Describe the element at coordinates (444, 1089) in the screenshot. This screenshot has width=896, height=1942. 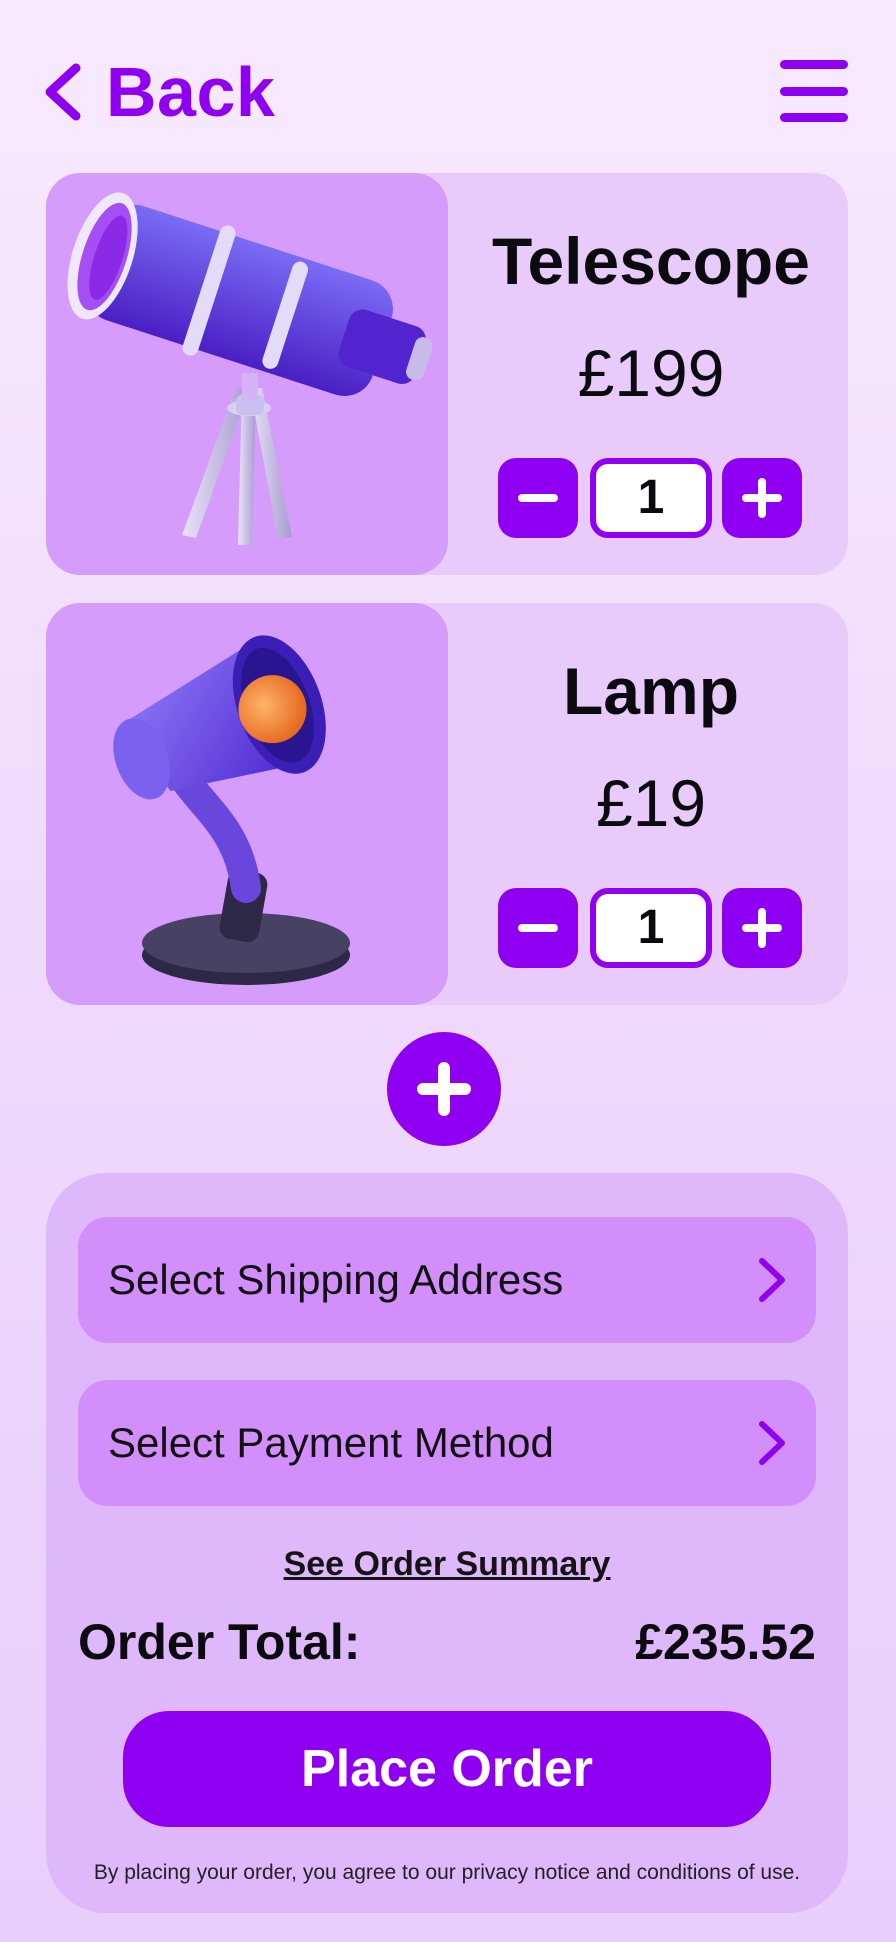
I see `add-item-button` at that location.